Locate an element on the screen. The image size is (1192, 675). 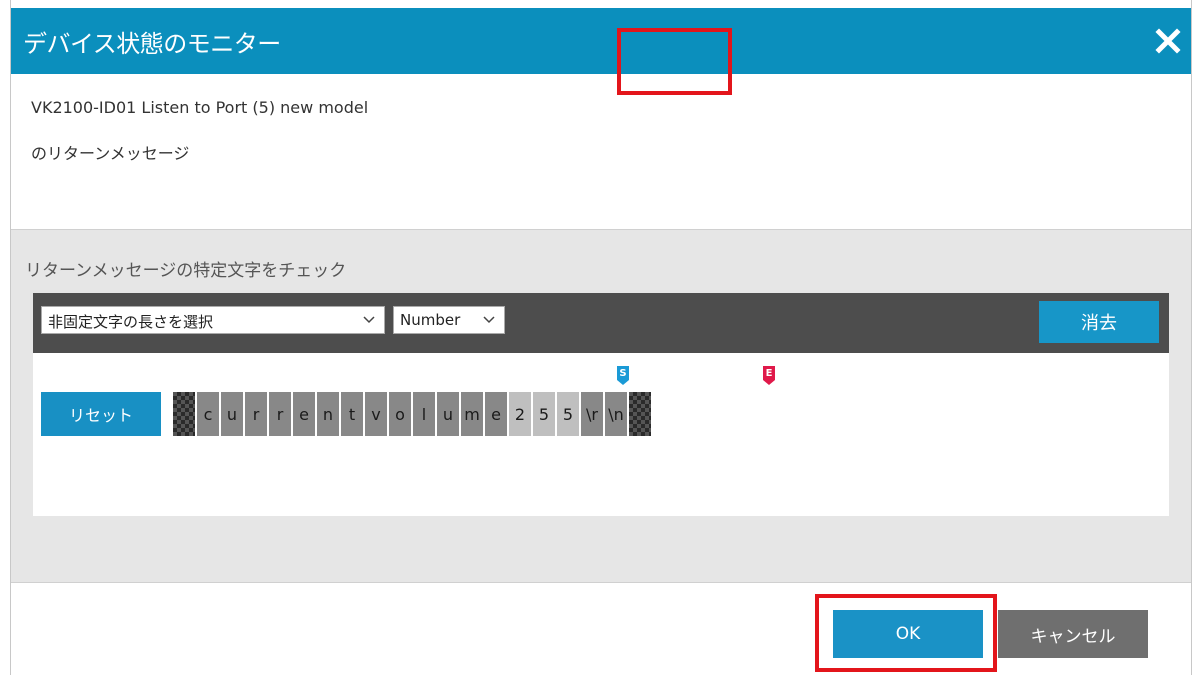
type-select: Number is located at coordinates (449, 320).